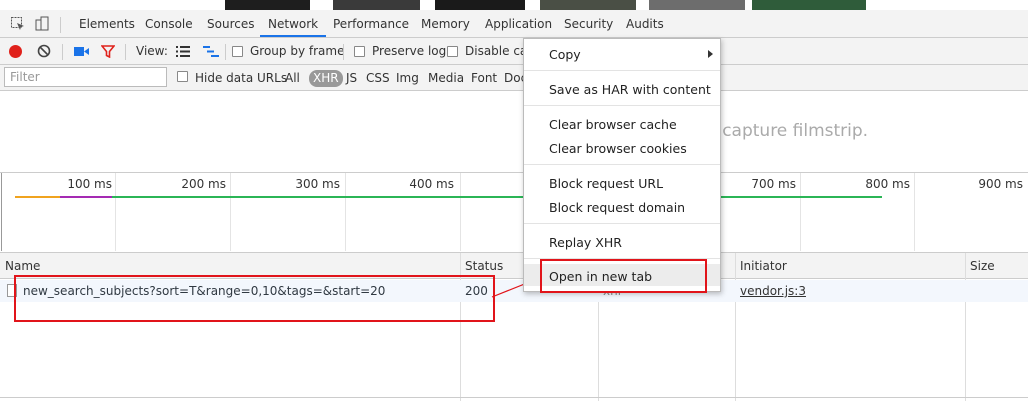 The width and height of the screenshot is (1028, 401). Describe the element at coordinates (44, 52) in the screenshot. I see `clear-icon` at that location.